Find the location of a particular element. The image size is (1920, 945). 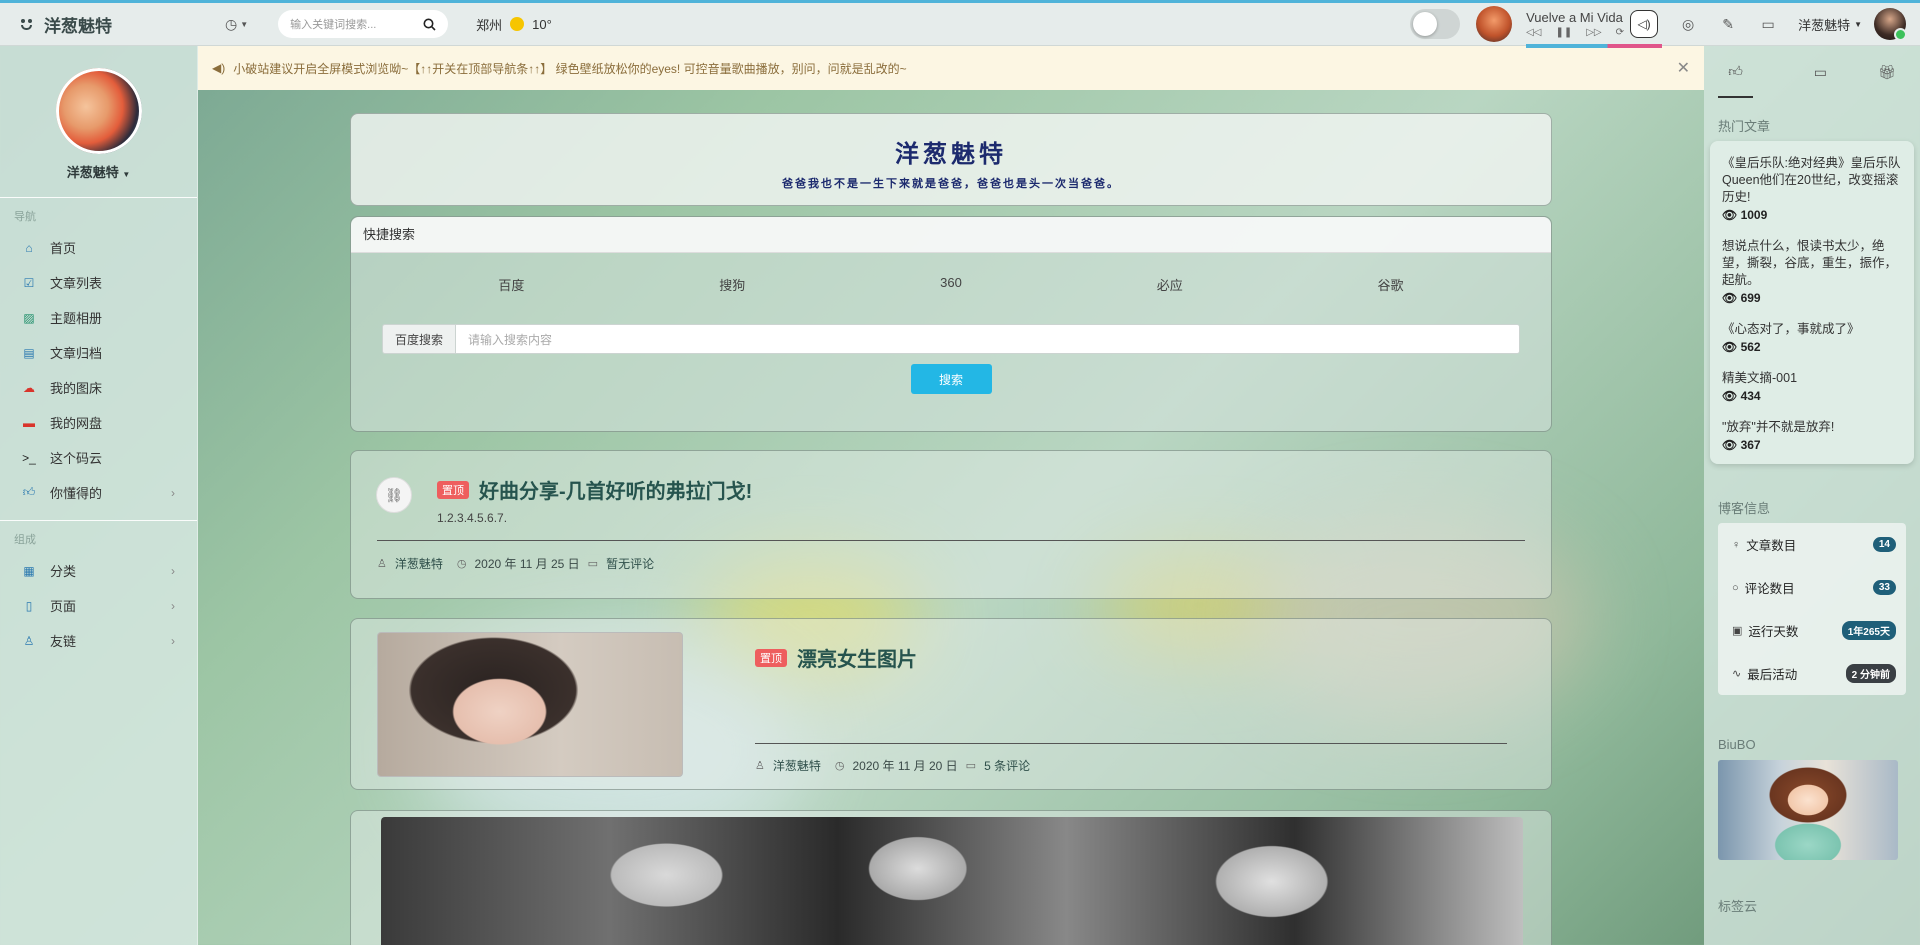

list-item: 《心态对了，事就成了》 👁︎ 562 is located at coordinates (1813, 337).